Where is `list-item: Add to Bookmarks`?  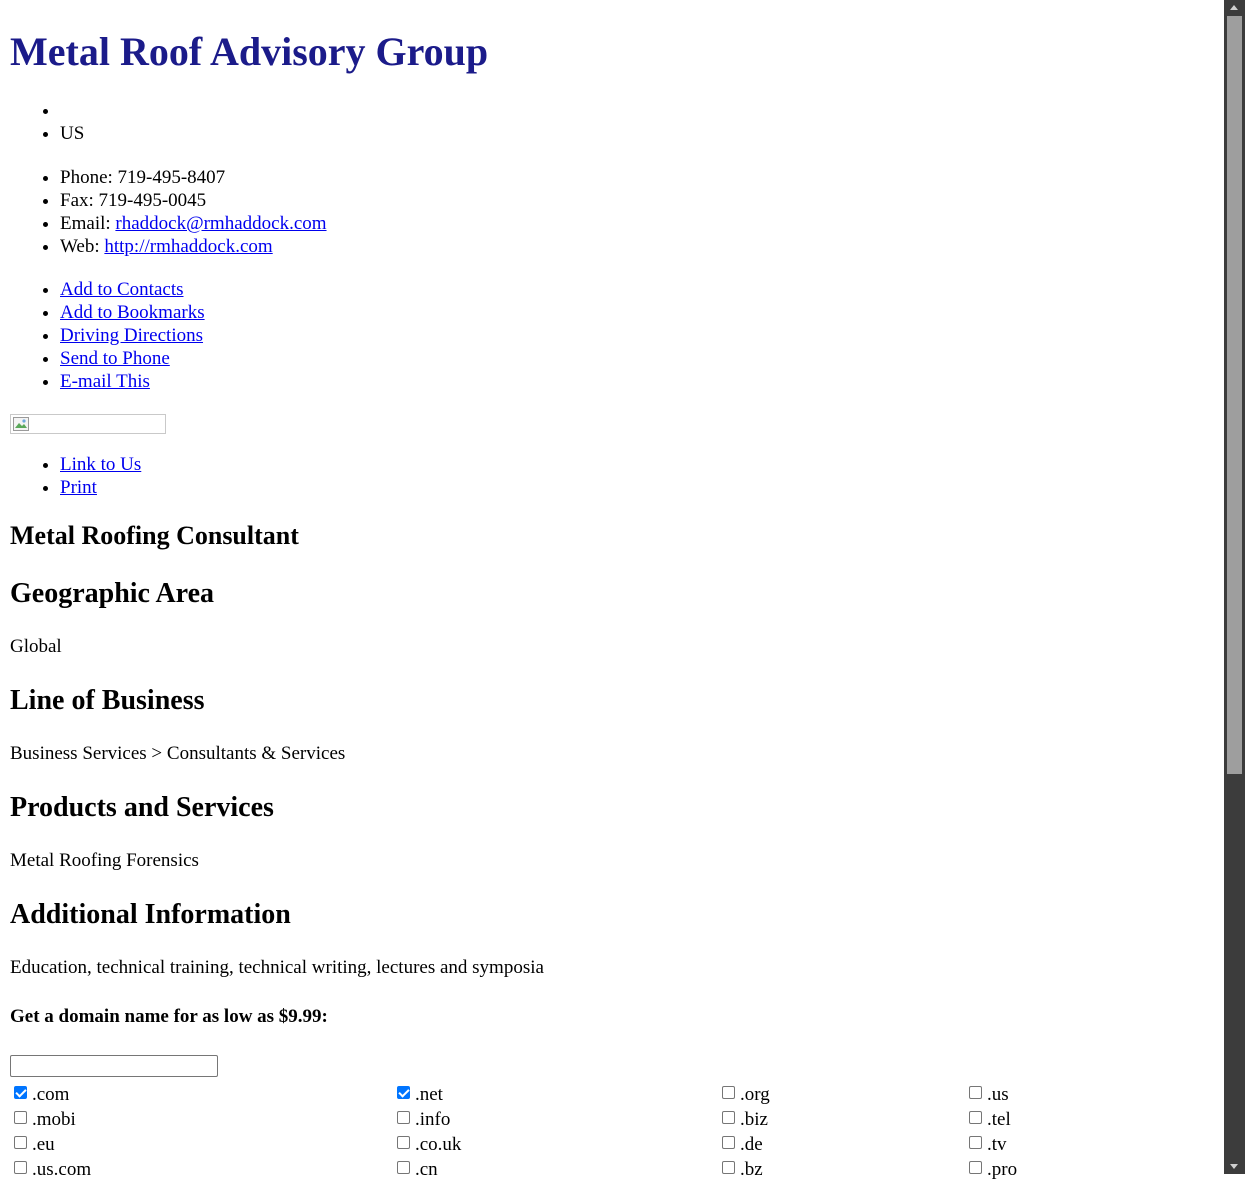 list-item: Add to Bookmarks is located at coordinates (132, 312).